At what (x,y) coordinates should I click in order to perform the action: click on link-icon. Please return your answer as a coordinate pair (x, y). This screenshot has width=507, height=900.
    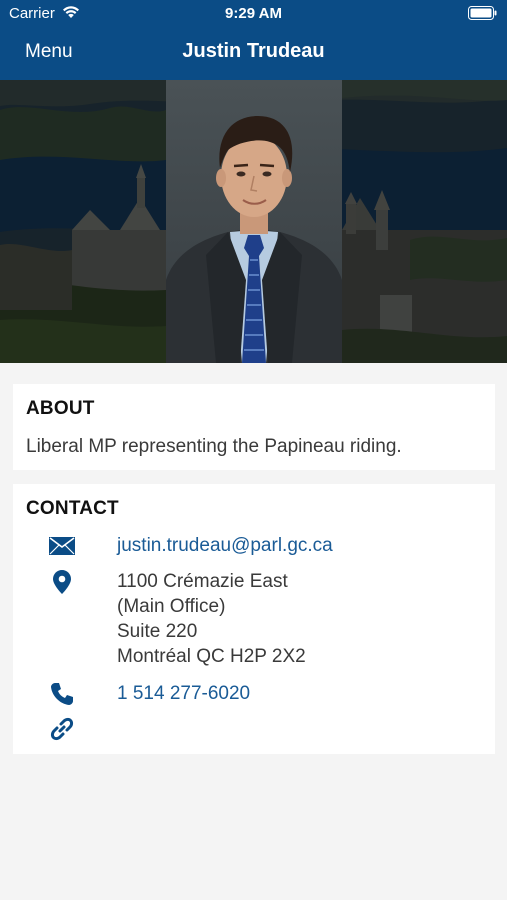
    Looking at the image, I should click on (62, 729).